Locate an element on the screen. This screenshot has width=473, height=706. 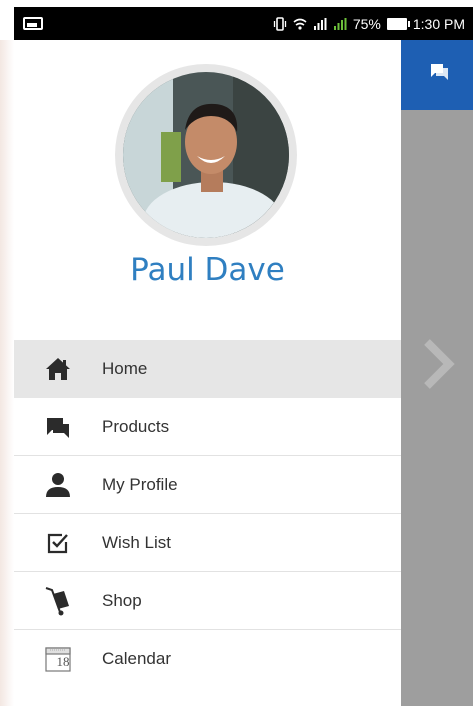
menu-item-label: Home is located at coordinates (125, 368).